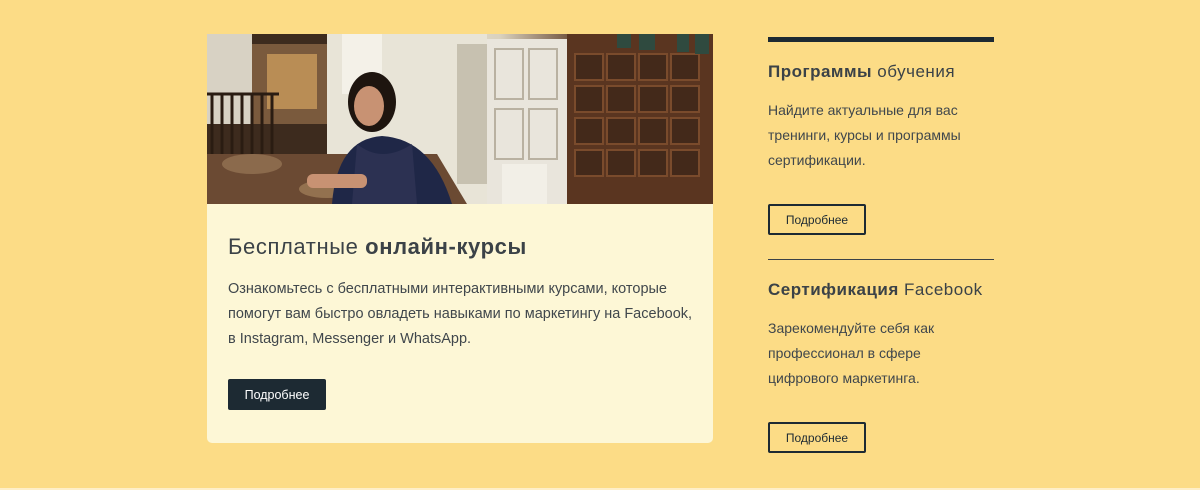  Describe the element at coordinates (914, 71) in the screenshot. I see `programs-title-regular: обучения` at that location.